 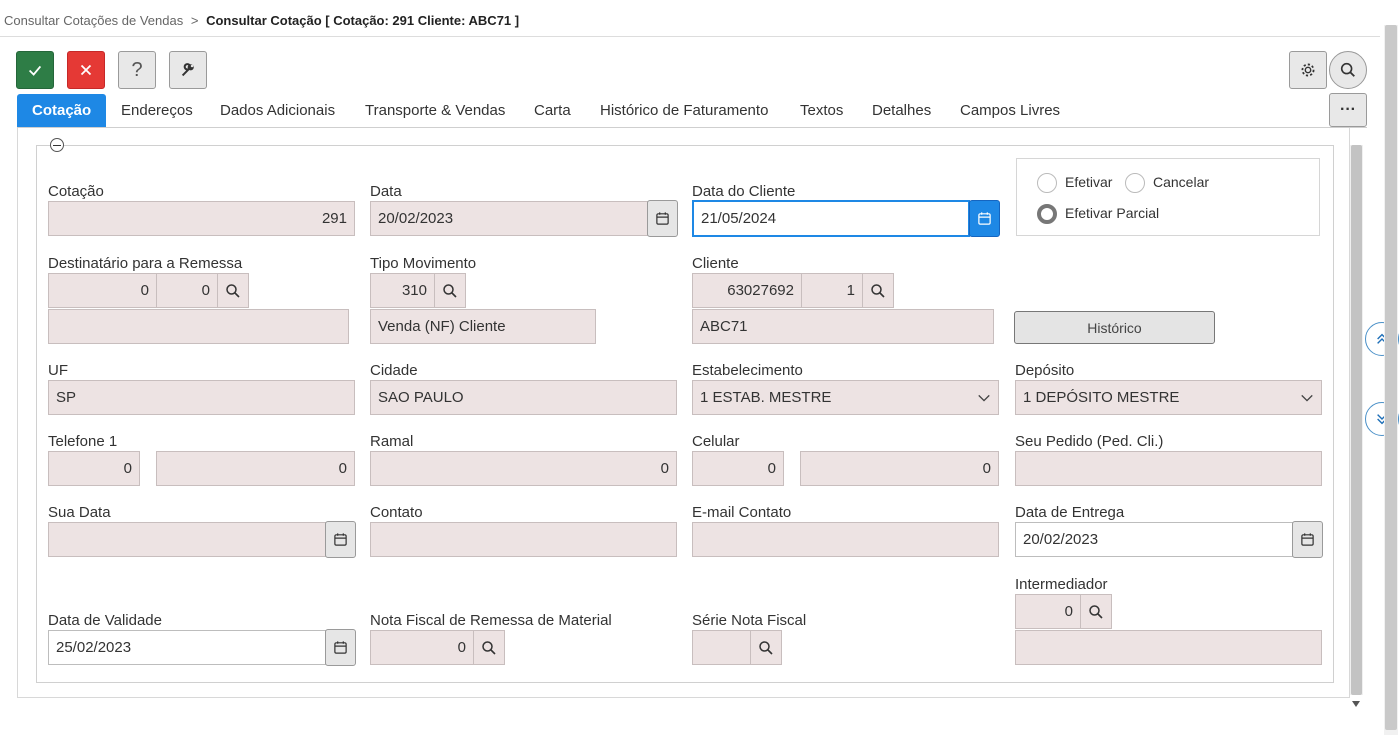 What do you see at coordinates (57, 145) in the screenshot?
I see `collapse-section-icon` at bounding box center [57, 145].